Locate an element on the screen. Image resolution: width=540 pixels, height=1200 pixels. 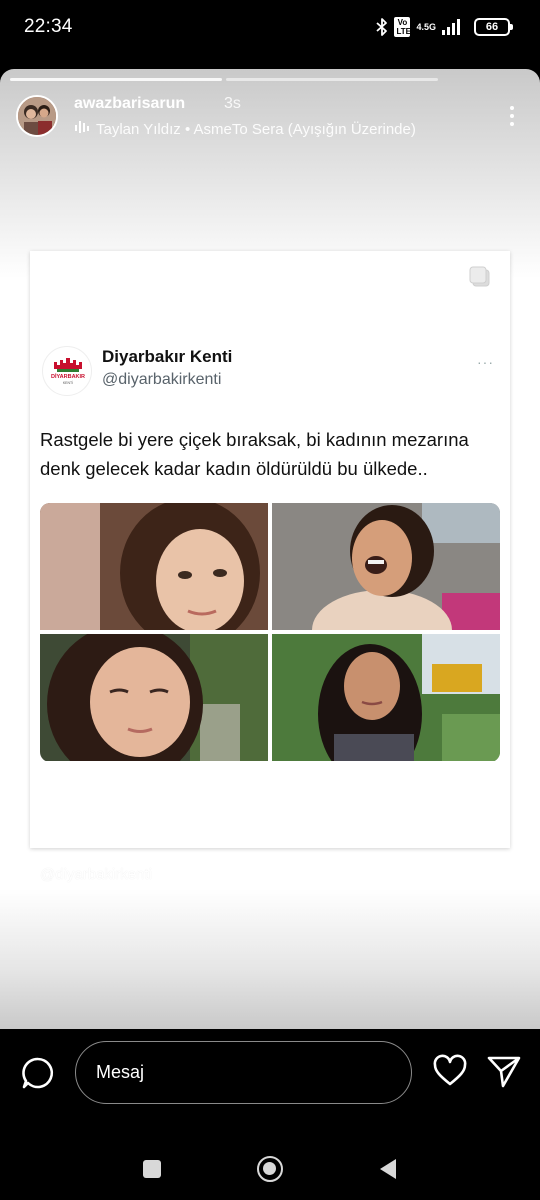
message-input: Mesaj is located at coordinates (243, 1072).